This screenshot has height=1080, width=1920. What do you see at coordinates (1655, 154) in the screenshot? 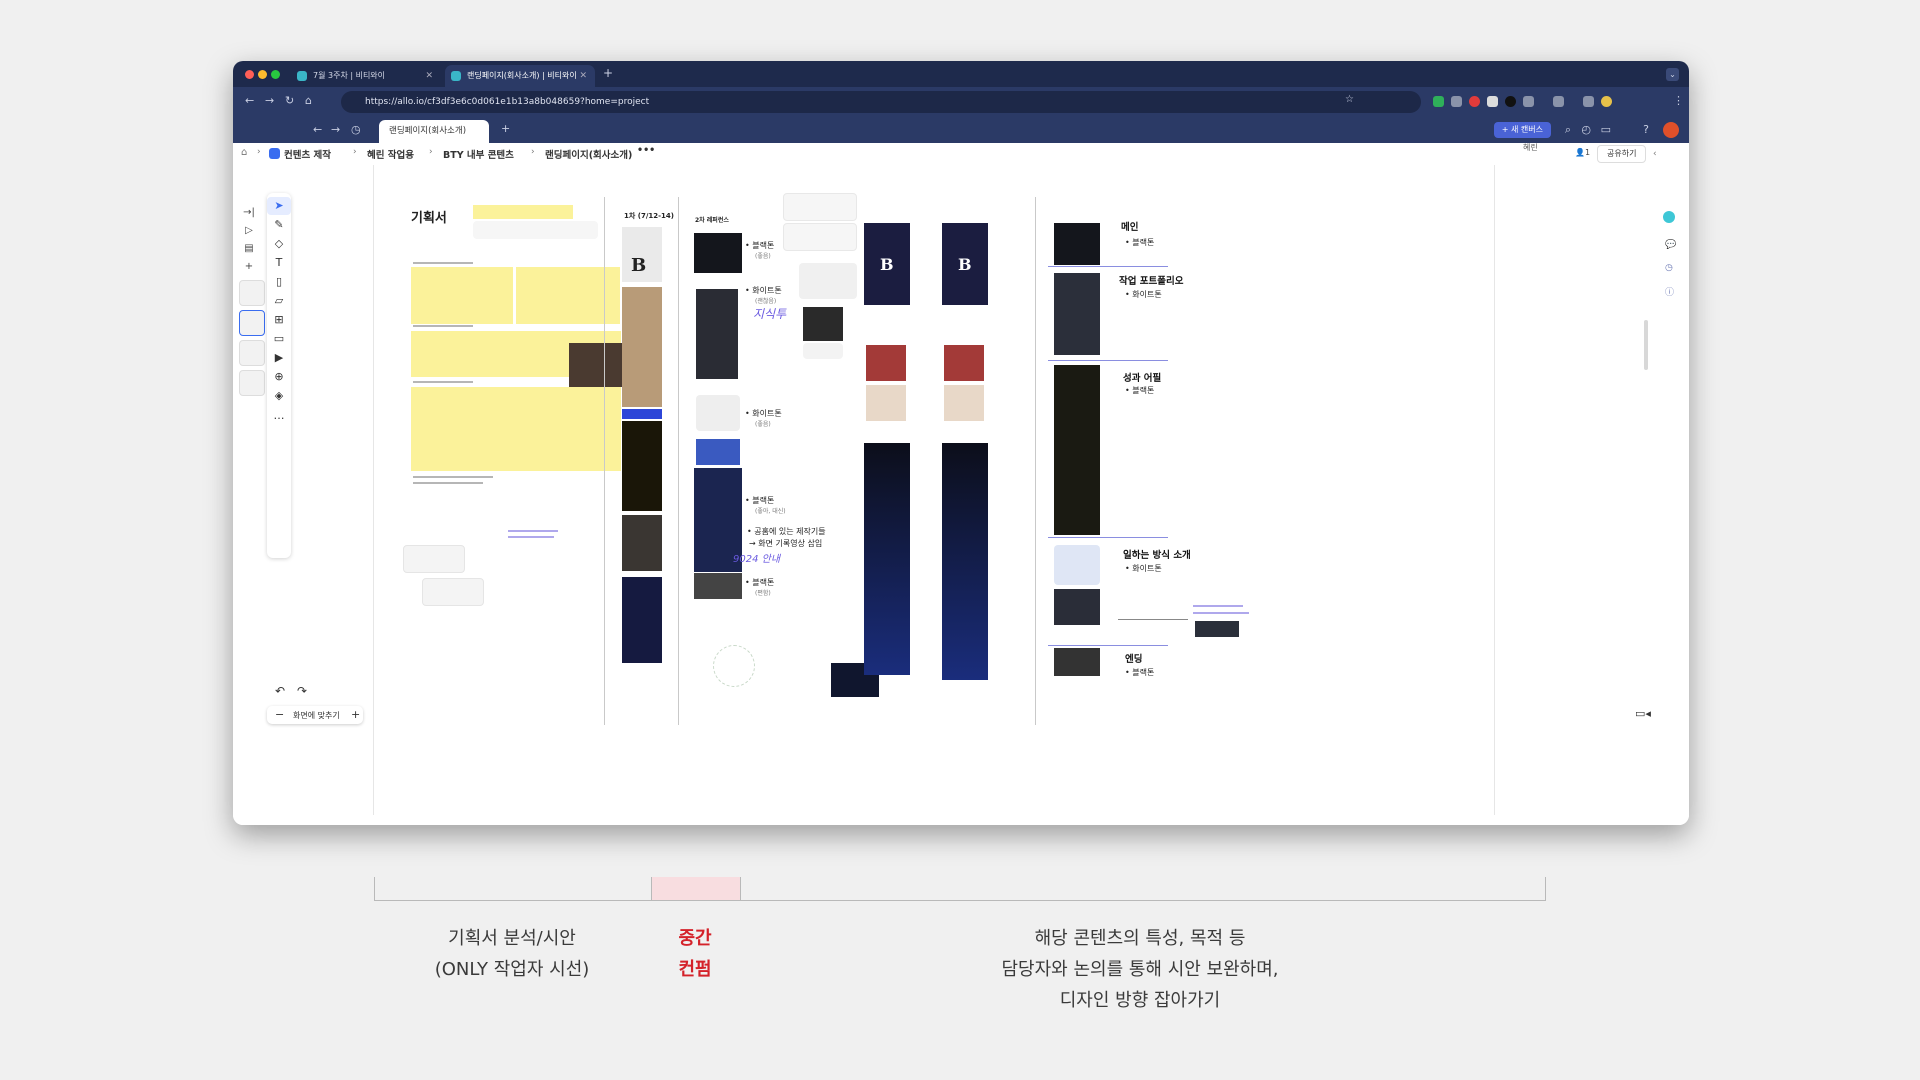
I see `collapse-panel-icon: ‹` at bounding box center [1655, 154].